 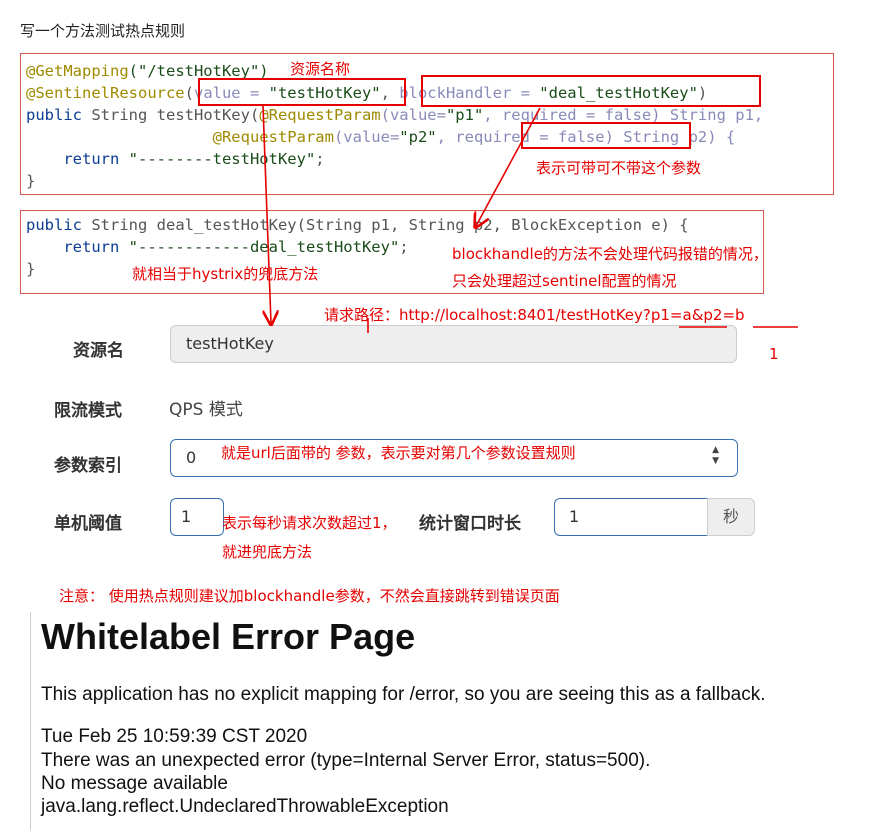 What do you see at coordinates (508, 166) in the screenshot?
I see `arrow-blockhandler-to-method` at bounding box center [508, 166].